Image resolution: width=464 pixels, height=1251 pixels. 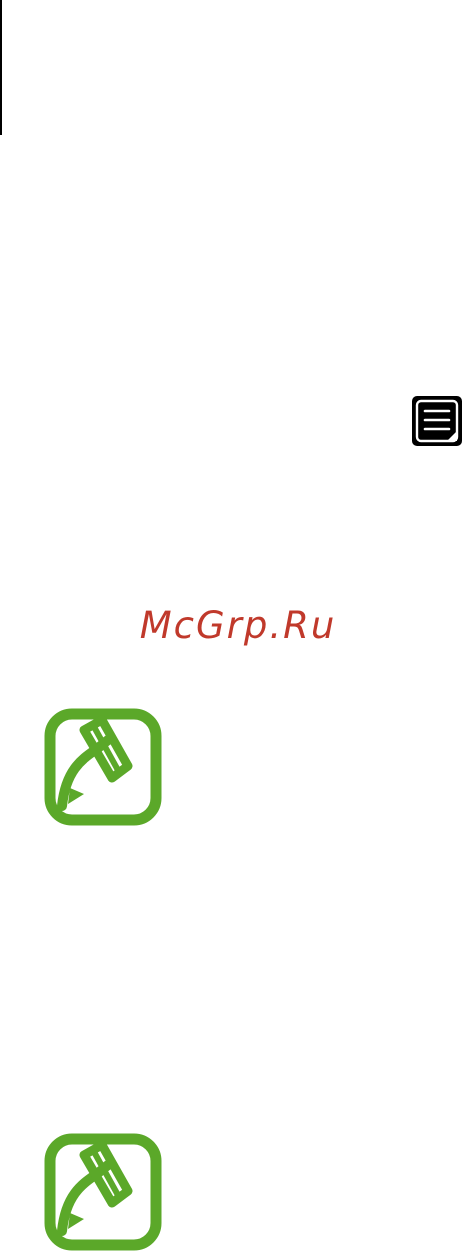 What do you see at coordinates (1, 67) in the screenshot?
I see `page-margin-rule` at bounding box center [1, 67].